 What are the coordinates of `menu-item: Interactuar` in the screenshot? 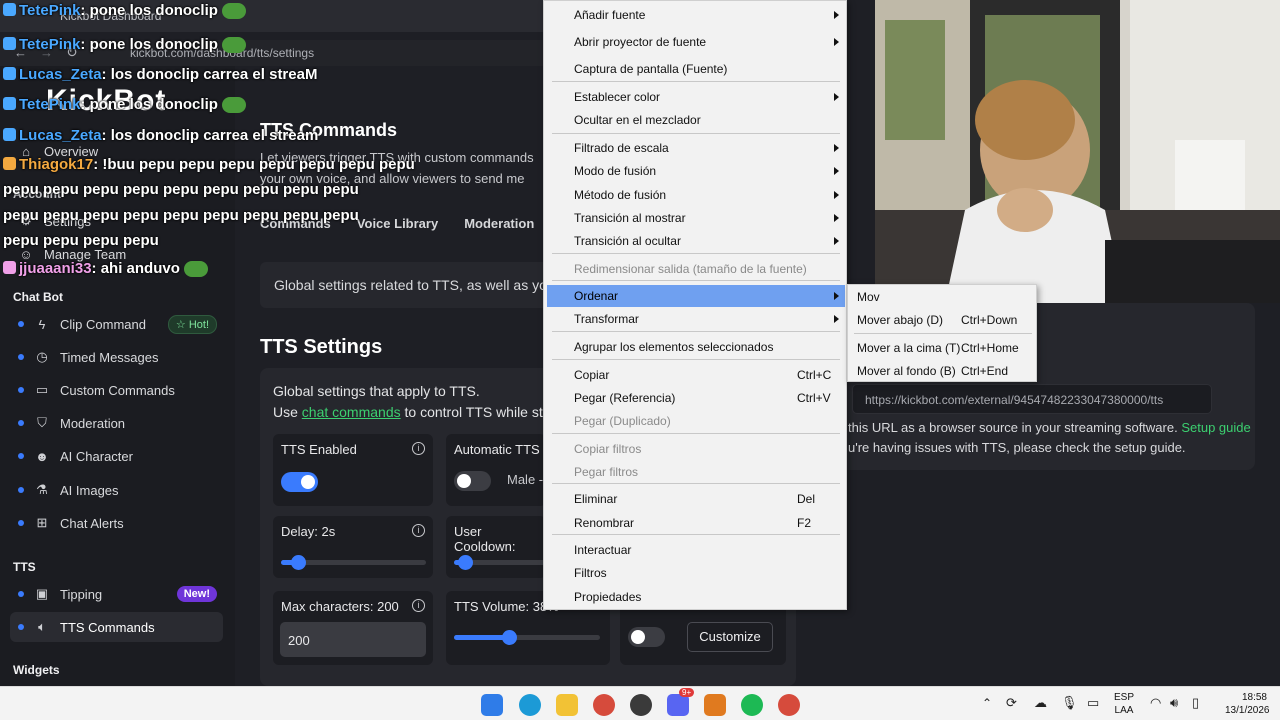 It's located at (696, 550).